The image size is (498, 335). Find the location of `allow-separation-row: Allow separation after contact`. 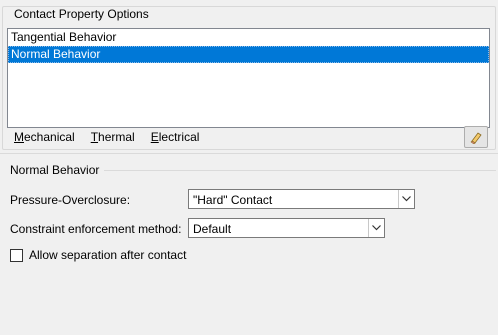

allow-separation-row: Allow separation after contact is located at coordinates (98, 255).